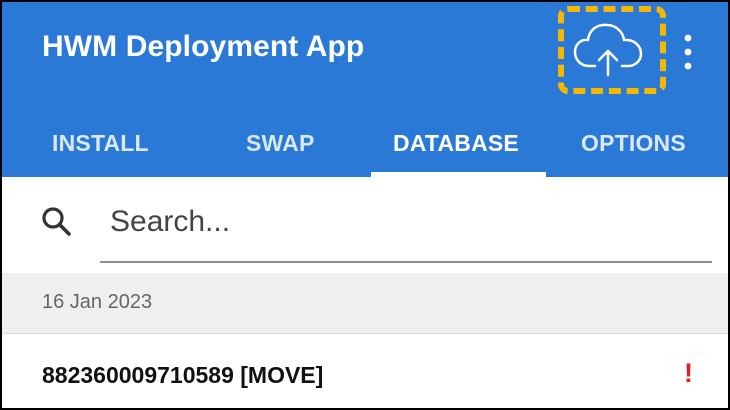  Describe the element at coordinates (203, 46) in the screenshot. I see `app-title: HWM Deployment App` at that location.